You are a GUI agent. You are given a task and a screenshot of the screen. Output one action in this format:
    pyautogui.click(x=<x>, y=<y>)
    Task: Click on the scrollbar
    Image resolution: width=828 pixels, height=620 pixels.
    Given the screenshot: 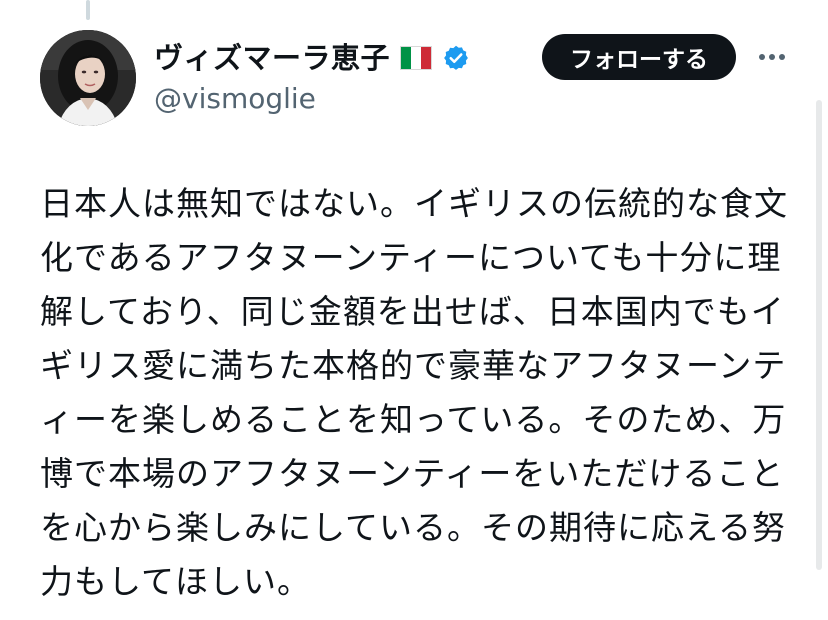 What is the action you would take?
    pyautogui.click(x=819, y=335)
    